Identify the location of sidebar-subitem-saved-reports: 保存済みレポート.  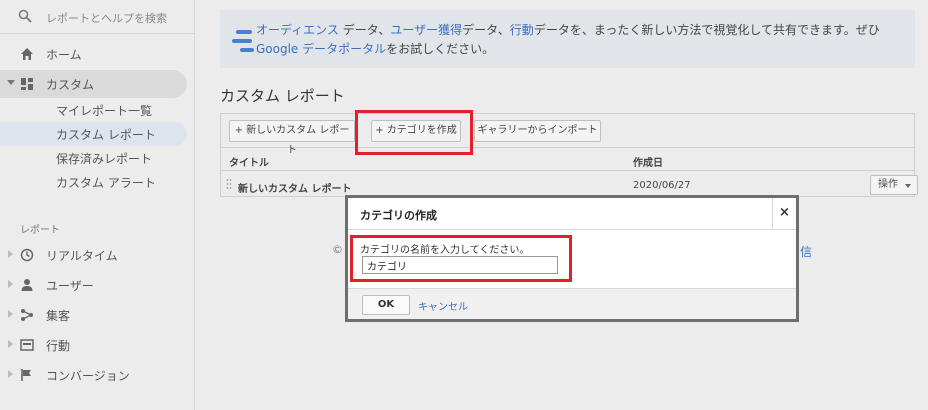
(97, 158).